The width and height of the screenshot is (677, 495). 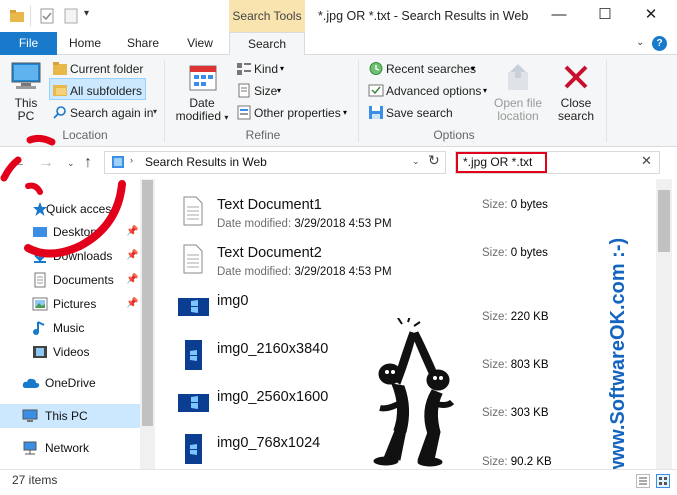 What do you see at coordinates (17, 16) in the screenshot?
I see `folder-icon` at bounding box center [17, 16].